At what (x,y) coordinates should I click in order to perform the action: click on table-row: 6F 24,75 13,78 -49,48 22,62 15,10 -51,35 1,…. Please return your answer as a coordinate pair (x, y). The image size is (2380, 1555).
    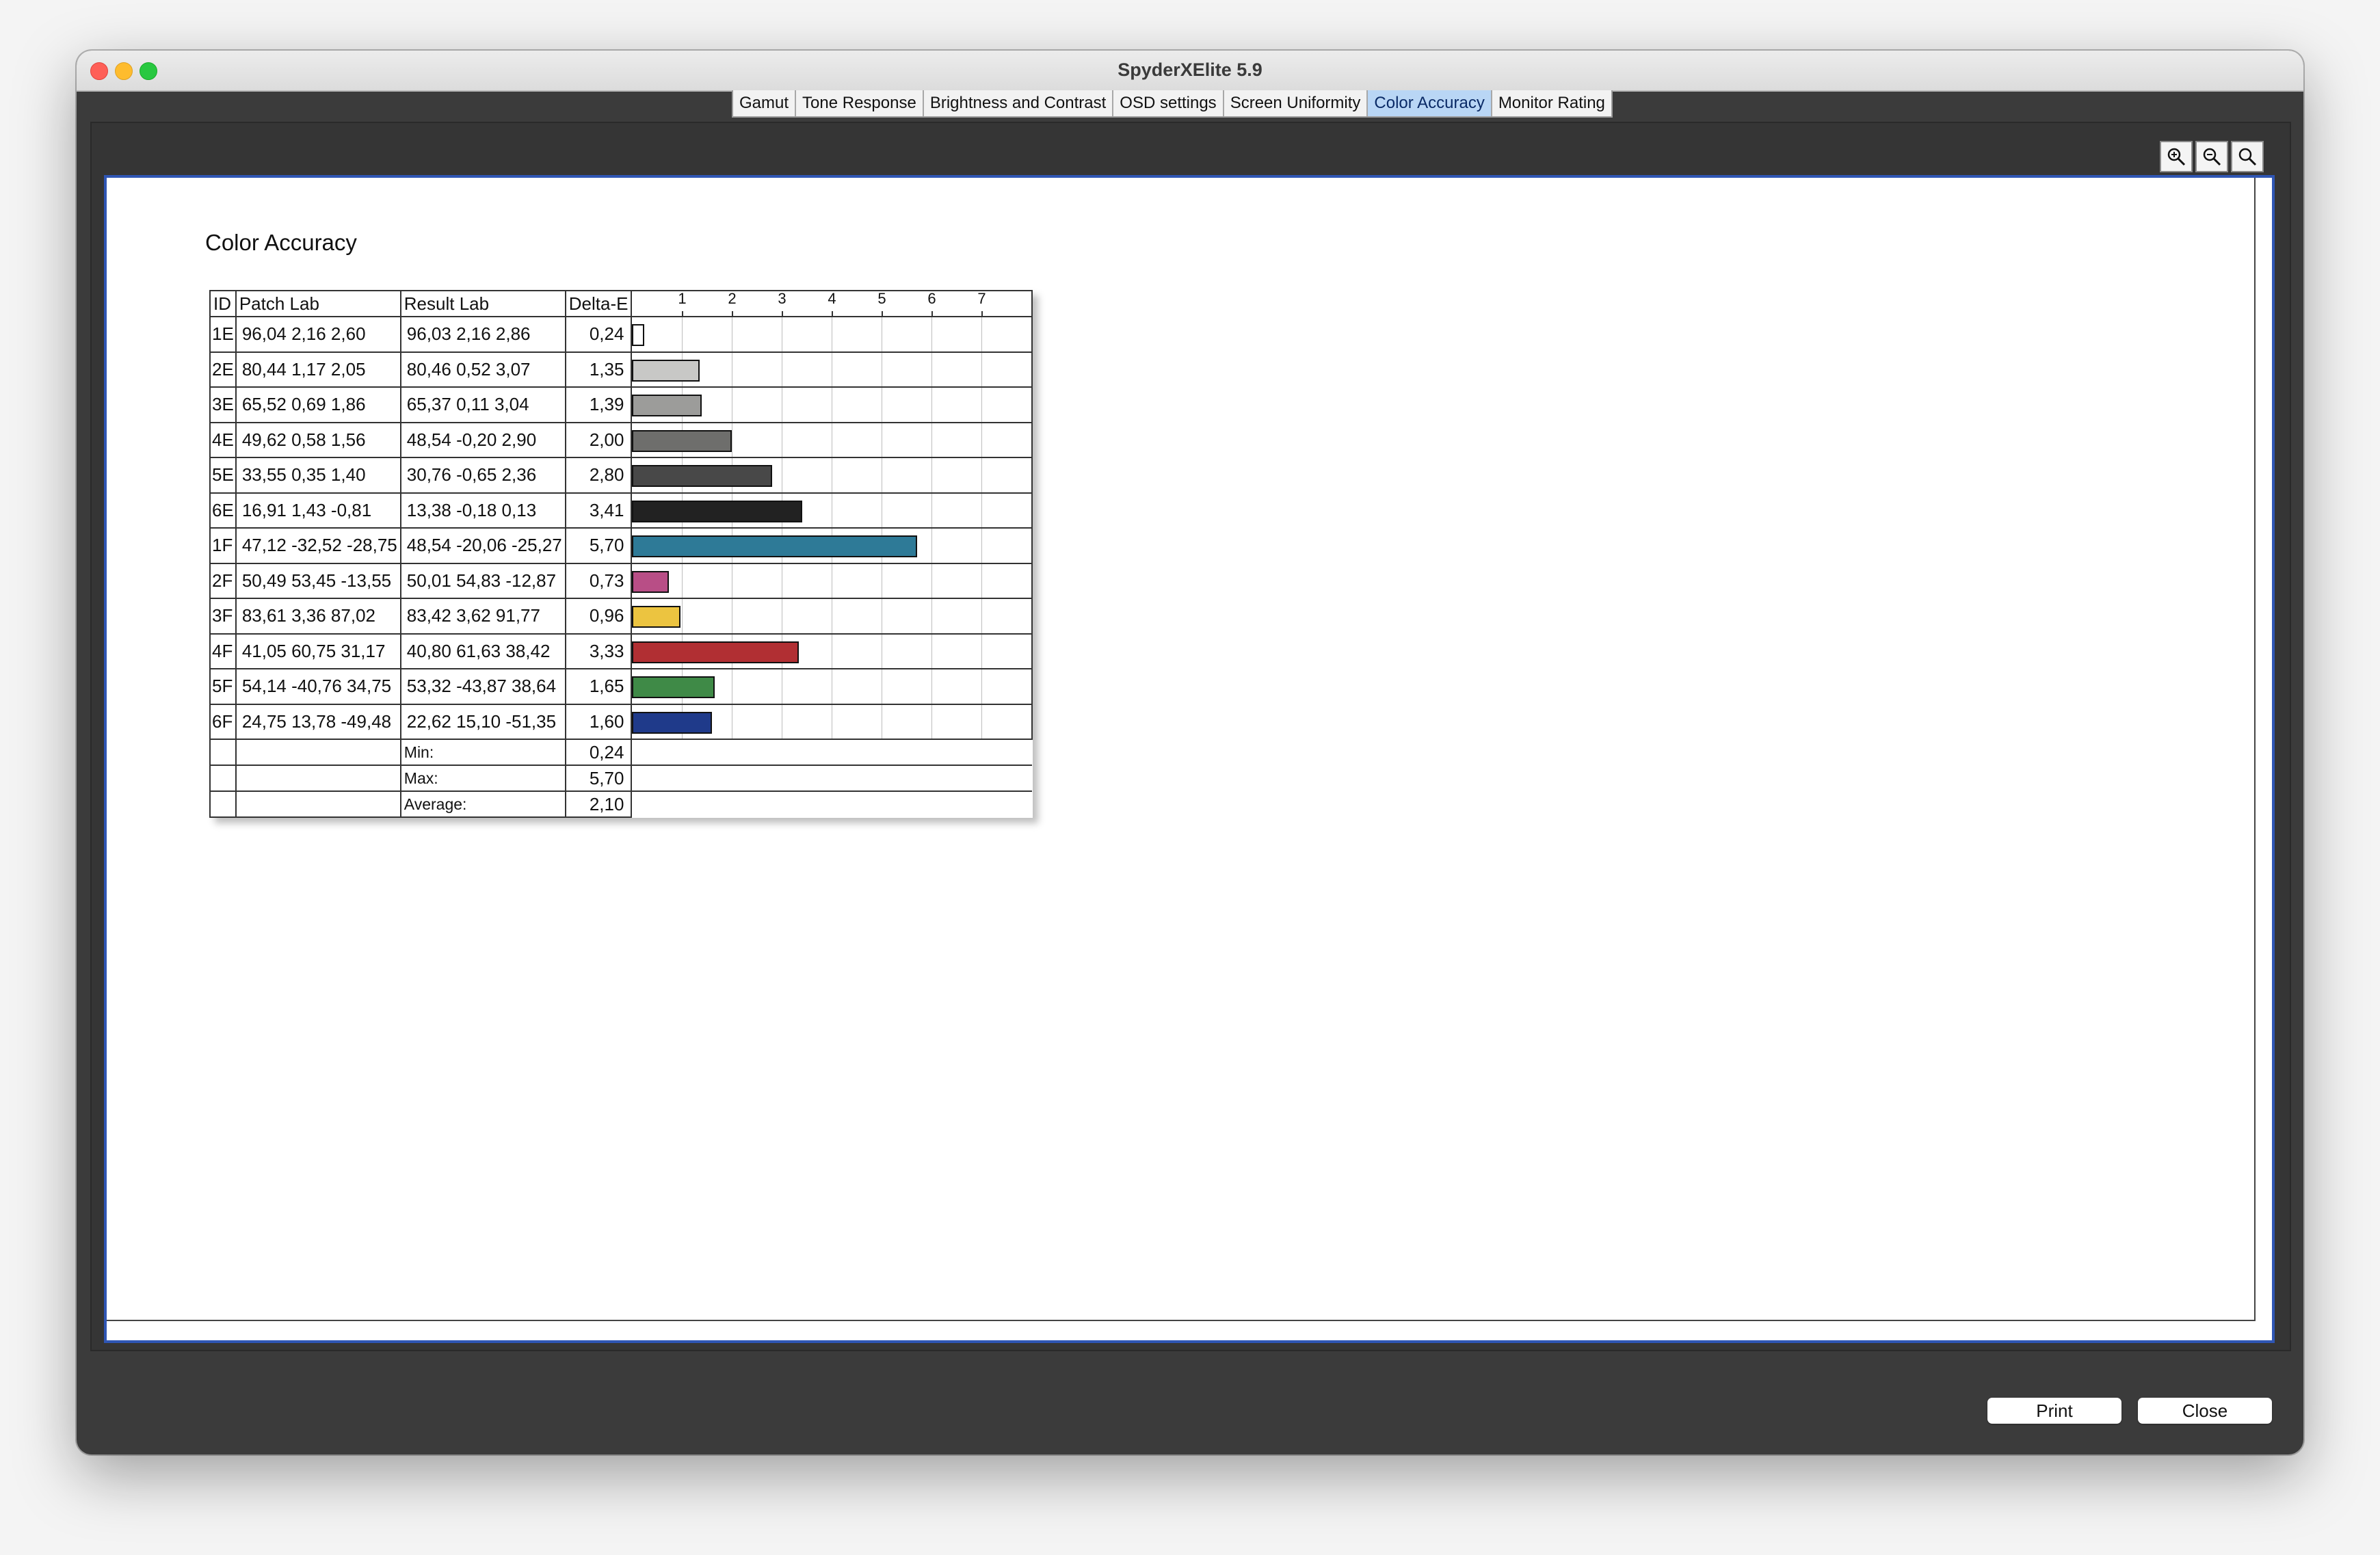
    Looking at the image, I should click on (621, 722).